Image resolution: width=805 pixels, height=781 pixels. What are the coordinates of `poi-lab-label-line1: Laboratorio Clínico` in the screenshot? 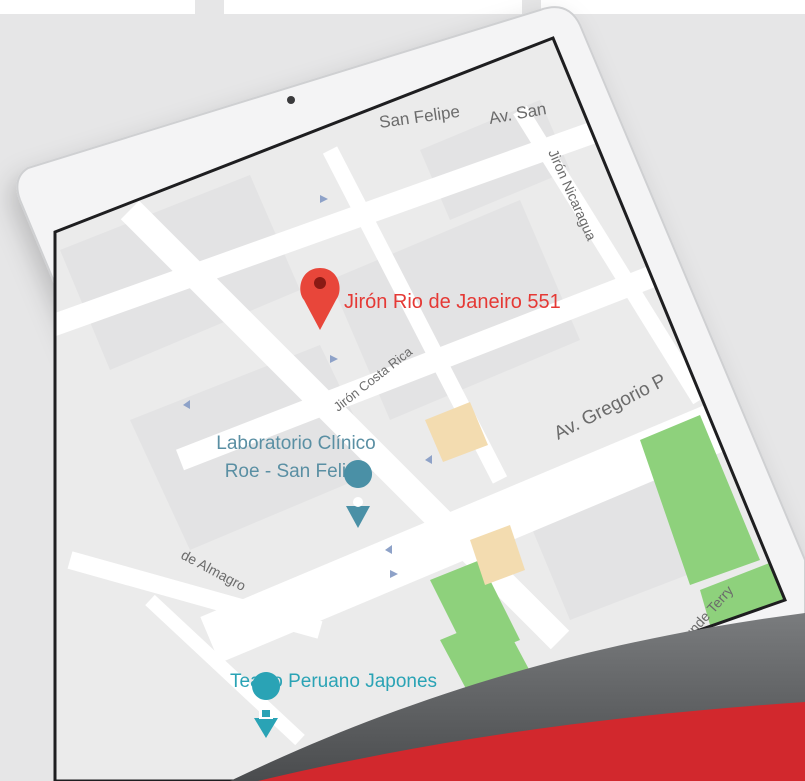 It's located at (295, 443).